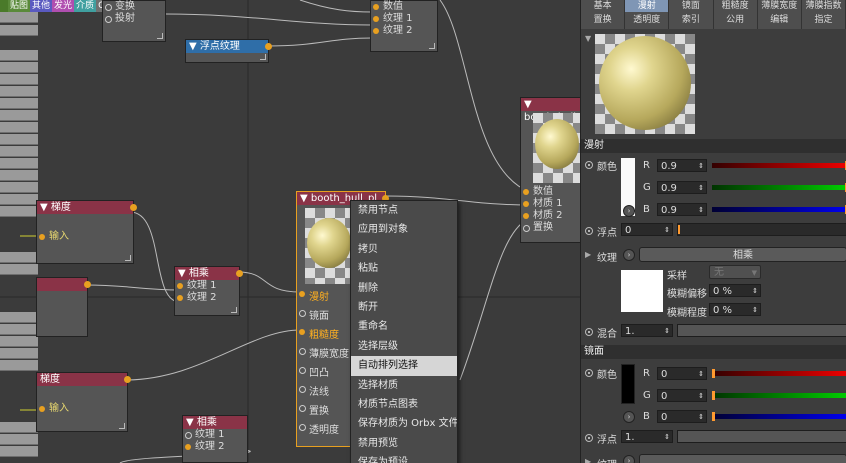 Image resolution: width=846 pixels, height=463 pixels. I want to click on specular-b-slider, so click(779, 416).